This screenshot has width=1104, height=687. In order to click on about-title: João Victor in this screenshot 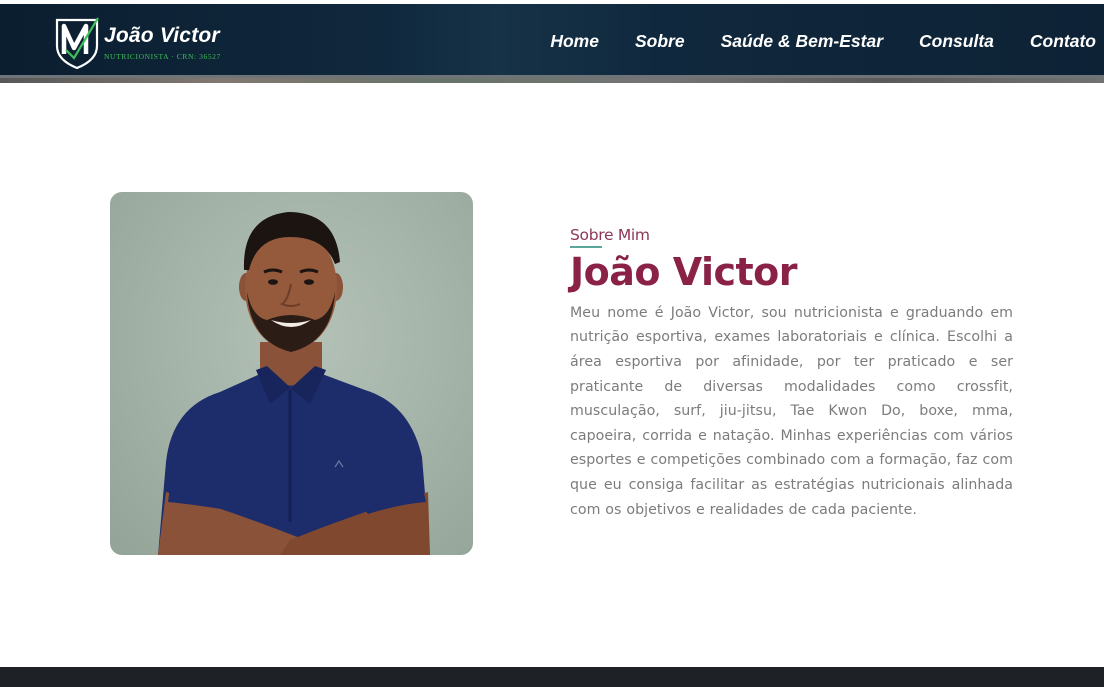, I will do `click(684, 272)`.